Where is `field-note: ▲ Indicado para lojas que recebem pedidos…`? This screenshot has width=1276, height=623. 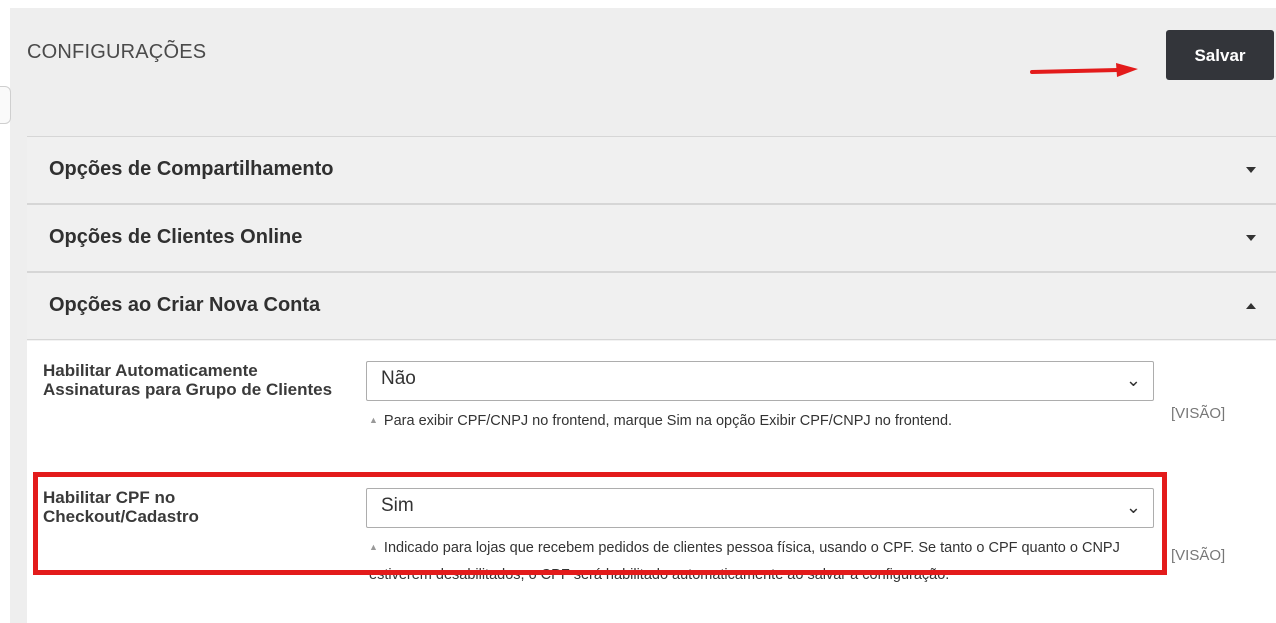
field-note: ▲ Indicado para lojas que recebem pedidos… is located at coordinates (744, 561).